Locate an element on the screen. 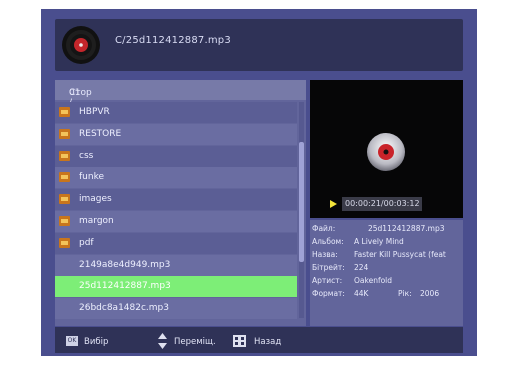 This screenshot has height=365, width=520. list-item-label: css is located at coordinates (86, 155).